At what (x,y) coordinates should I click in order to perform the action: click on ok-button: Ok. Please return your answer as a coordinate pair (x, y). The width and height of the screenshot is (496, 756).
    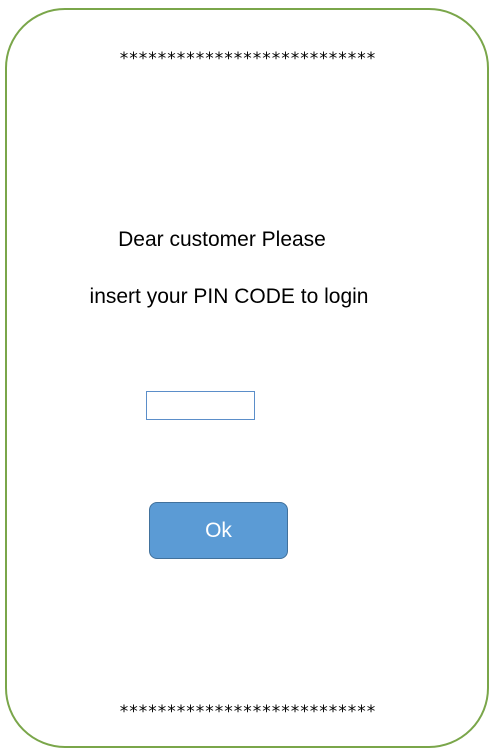
    Looking at the image, I should click on (218, 530).